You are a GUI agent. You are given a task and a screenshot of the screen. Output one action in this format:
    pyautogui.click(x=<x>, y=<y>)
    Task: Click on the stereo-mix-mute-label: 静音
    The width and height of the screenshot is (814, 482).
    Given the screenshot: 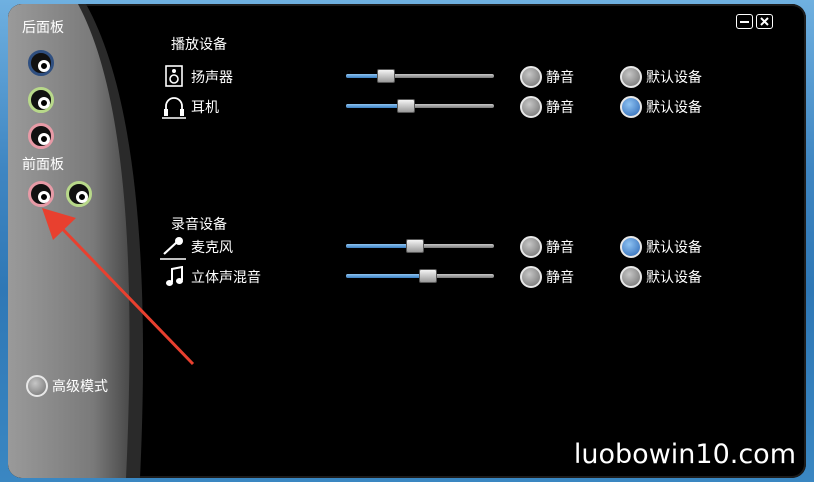 What is the action you would take?
    pyautogui.click(x=560, y=278)
    